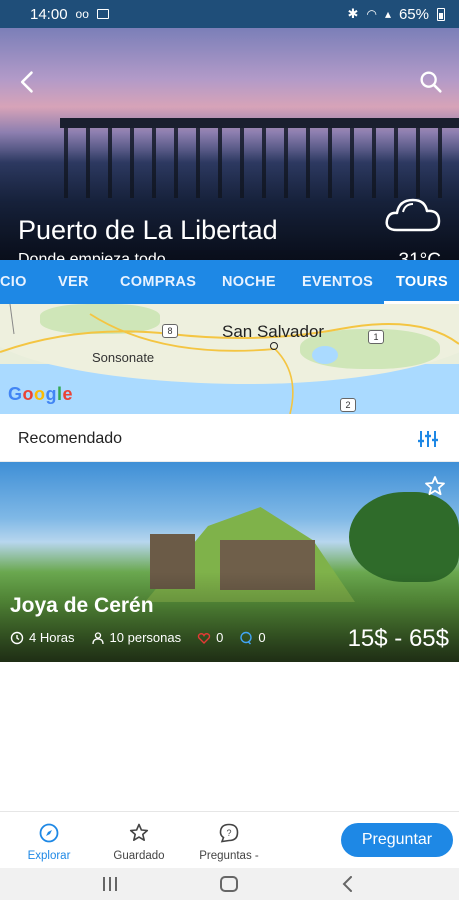 The width and height of the screenshot is (459, 900). I want to click on filter-button, so click(428, 439).